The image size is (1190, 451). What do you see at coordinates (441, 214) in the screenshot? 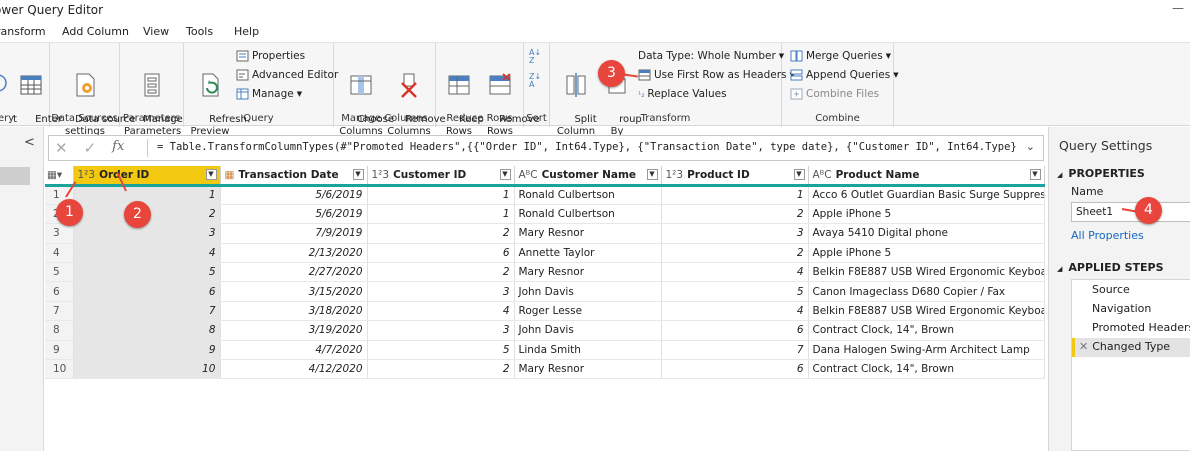
I see `cell-customer-id: 1` at bounding box center [441, 214].